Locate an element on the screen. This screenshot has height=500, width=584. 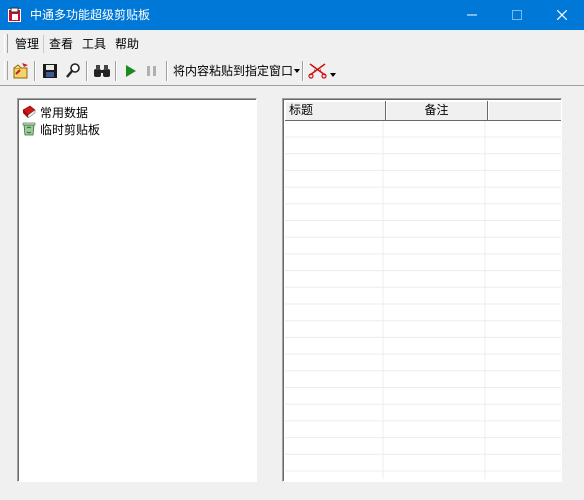
tree-item-label: 临时剪贴板 is located at coordinates (70, 129).